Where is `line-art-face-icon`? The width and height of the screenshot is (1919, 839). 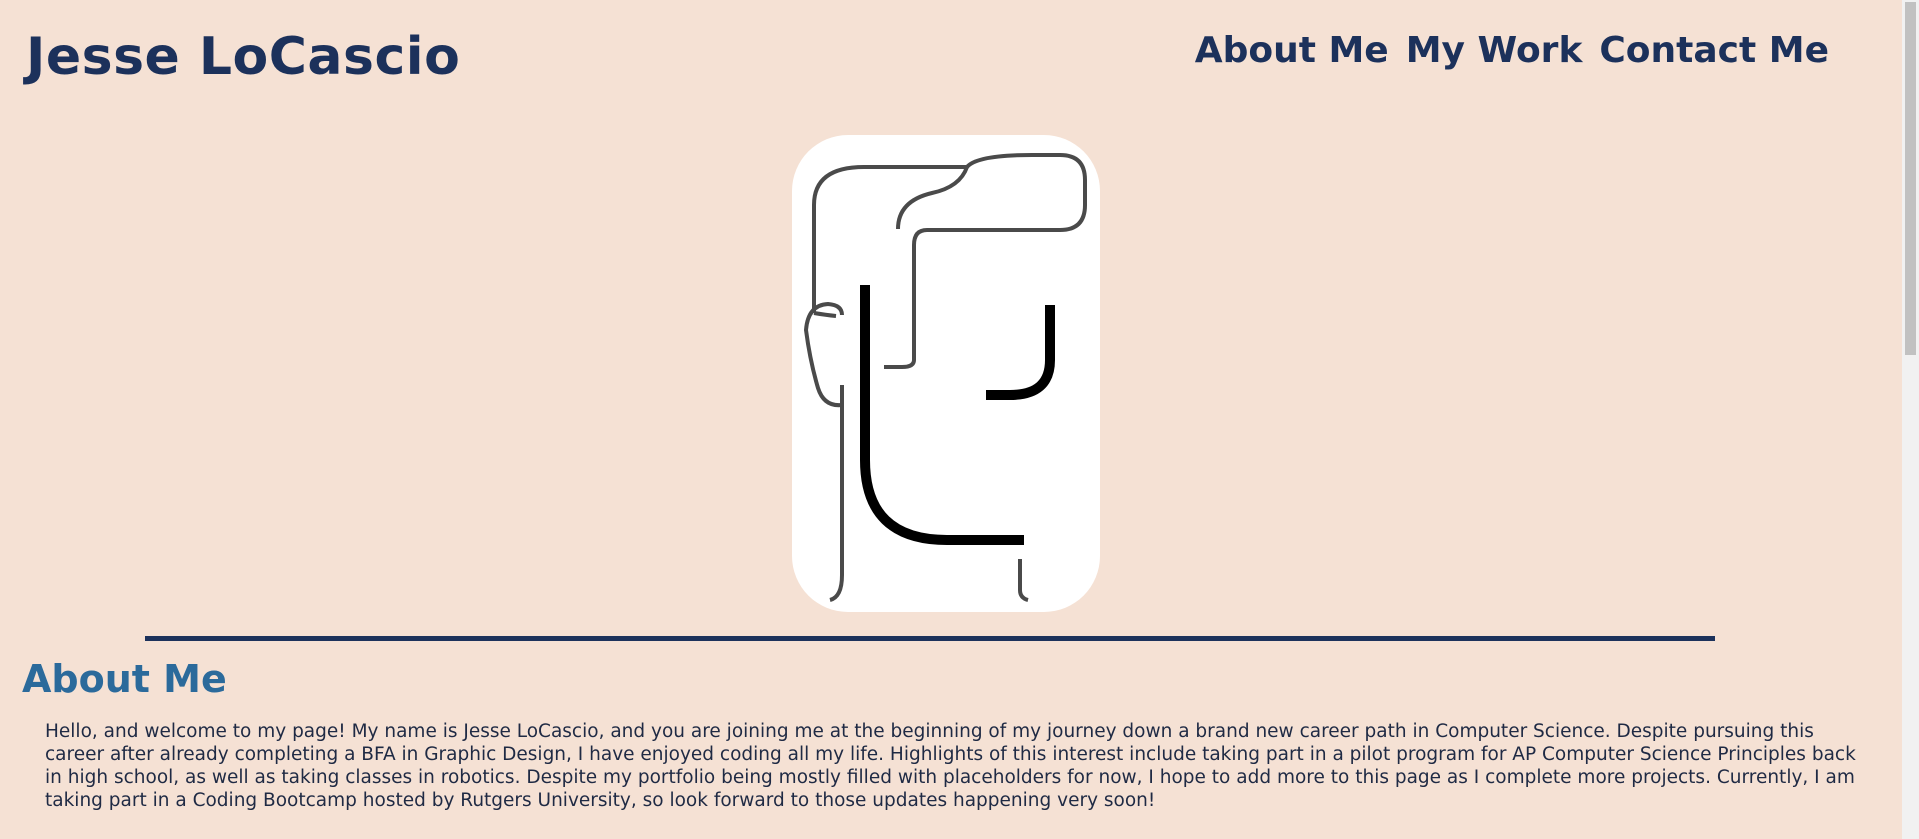
line-art-face-icon is located at coordinates (945, 377).